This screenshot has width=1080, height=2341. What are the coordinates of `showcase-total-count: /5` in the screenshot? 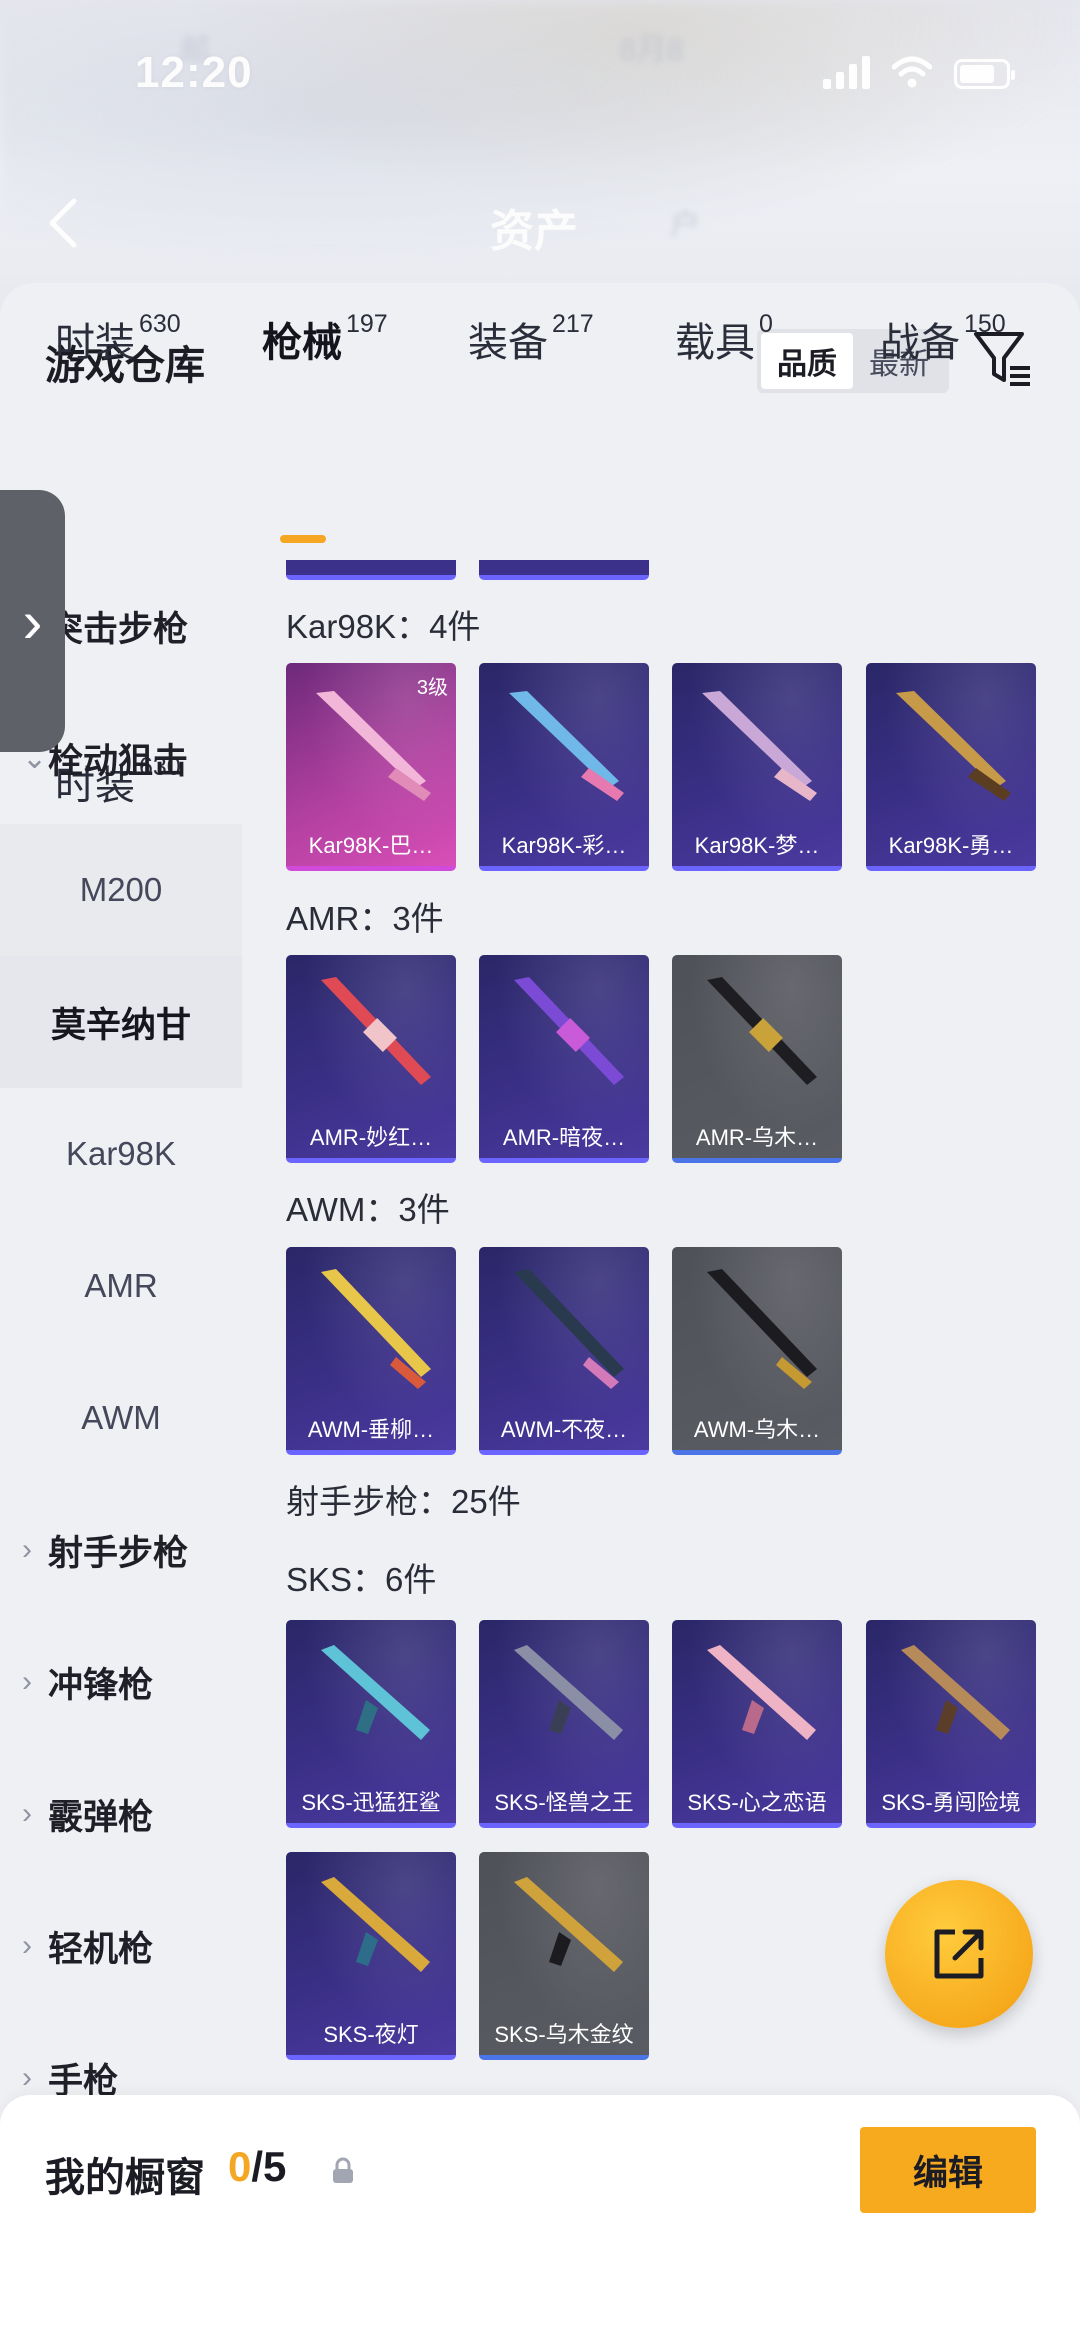 It's located at (269, 2166).